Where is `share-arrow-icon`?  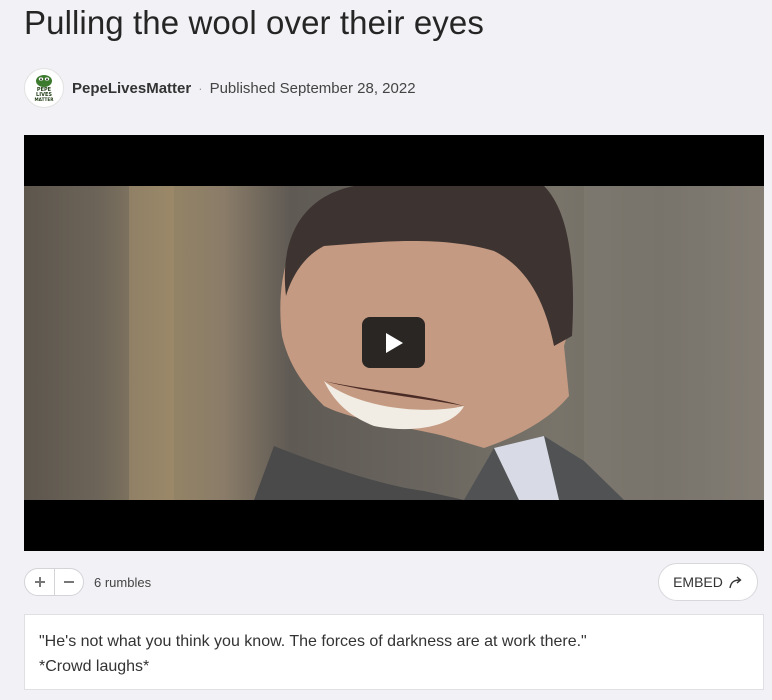
share-arrow-icon is located at coordinates (735, 582).